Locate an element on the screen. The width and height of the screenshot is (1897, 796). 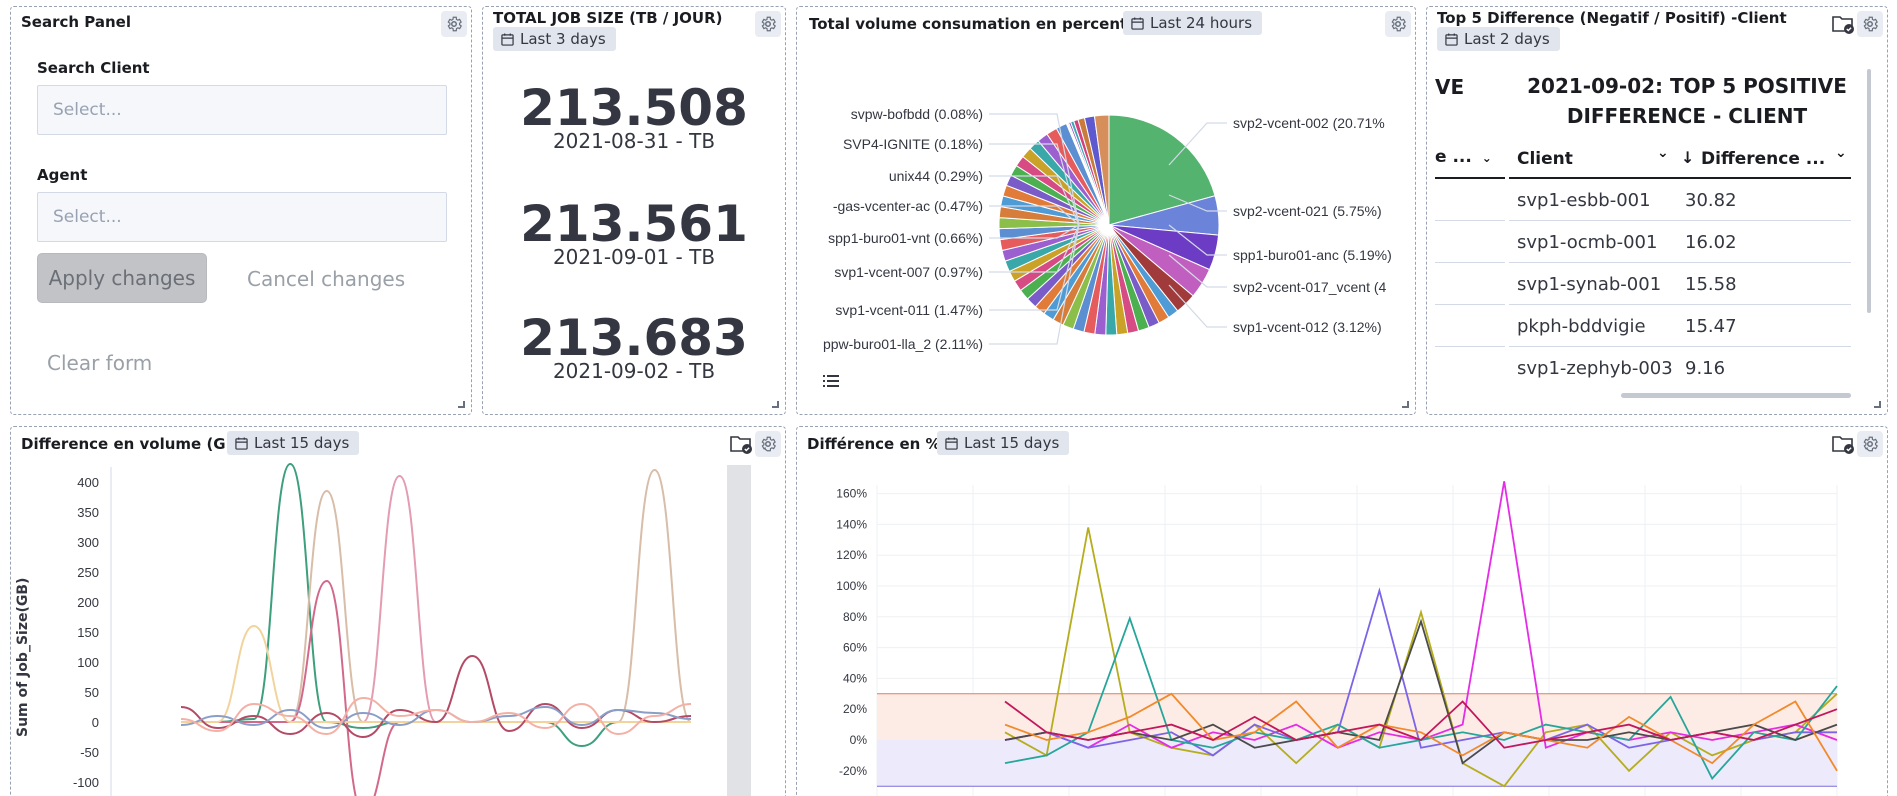
badge-label: Last 3 days is located at coordinates (563, 39).